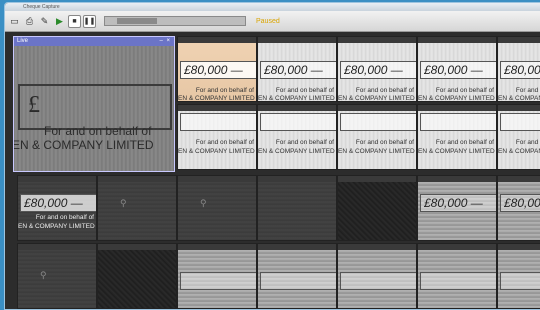 This screenshot has width=540, height=310. Describe the element at coordinates (74, 21) in the screenshot. I see `stop-icon: ■` at that location.